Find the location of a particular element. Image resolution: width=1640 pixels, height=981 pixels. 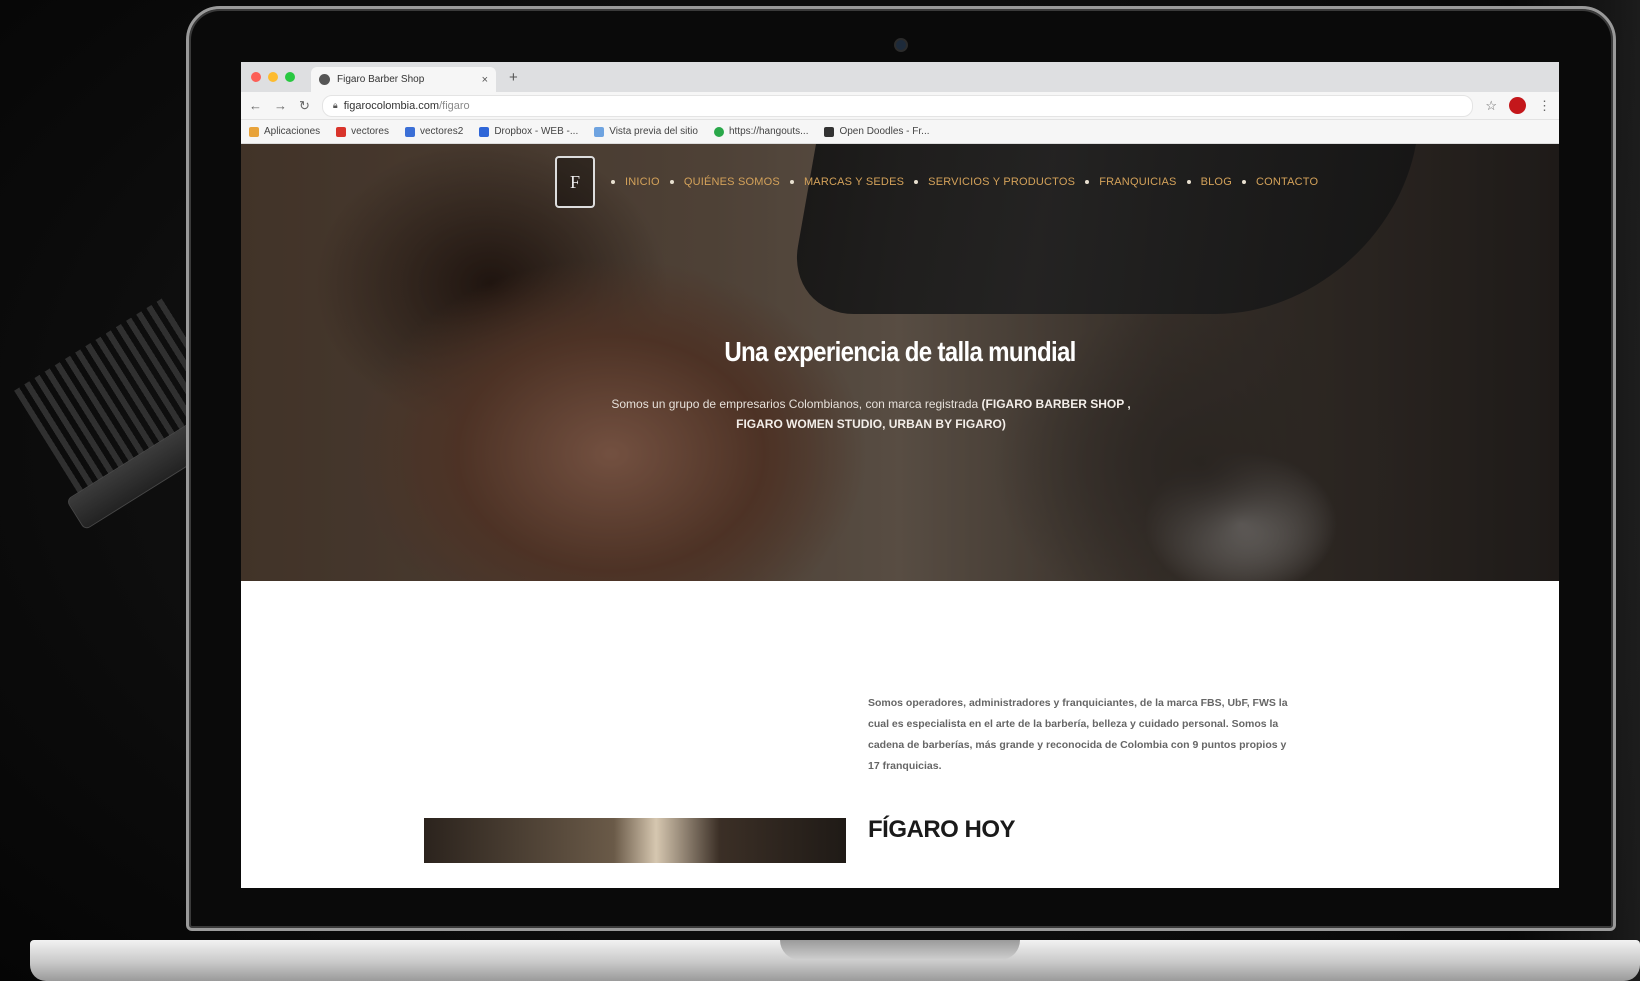

minimize-window-button is located at coordinates (273, 77).